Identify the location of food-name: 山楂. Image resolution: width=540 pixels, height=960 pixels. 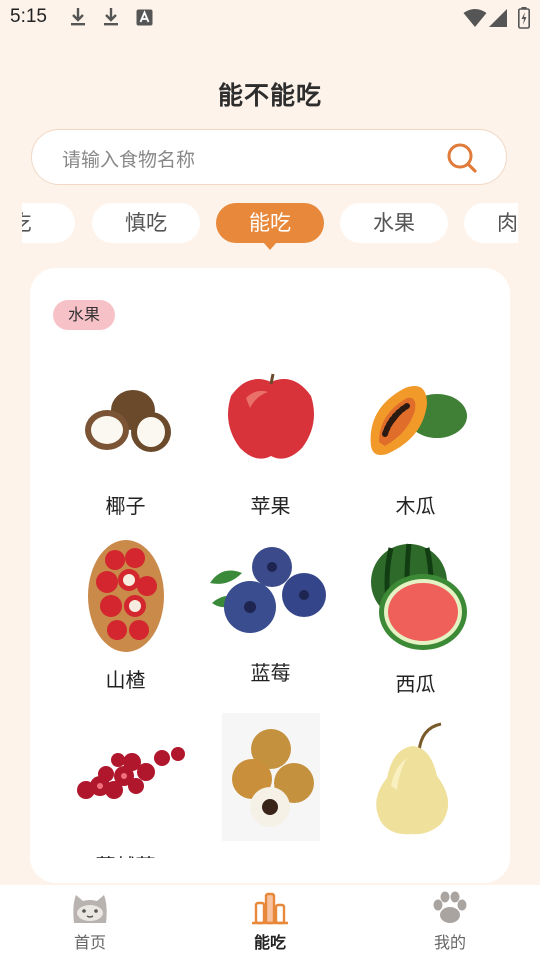
(125, 680).